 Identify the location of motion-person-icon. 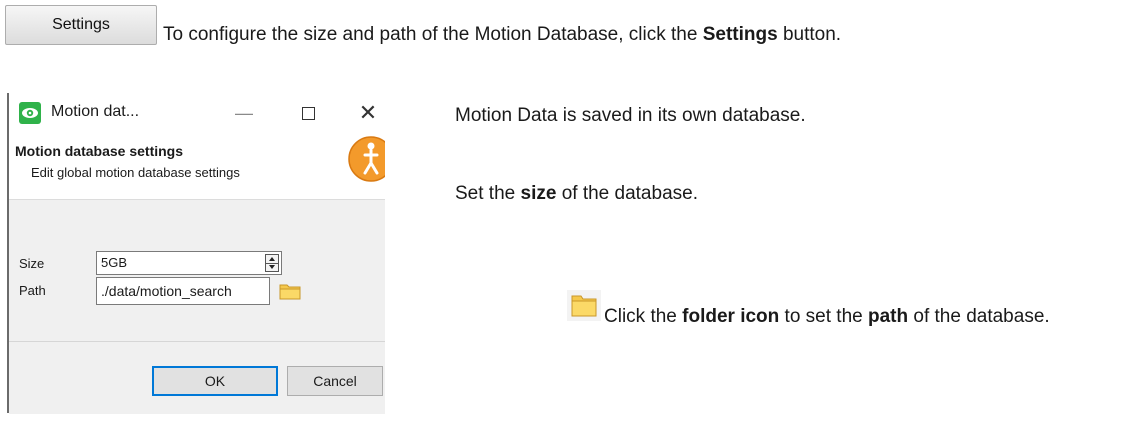
(366, 159).